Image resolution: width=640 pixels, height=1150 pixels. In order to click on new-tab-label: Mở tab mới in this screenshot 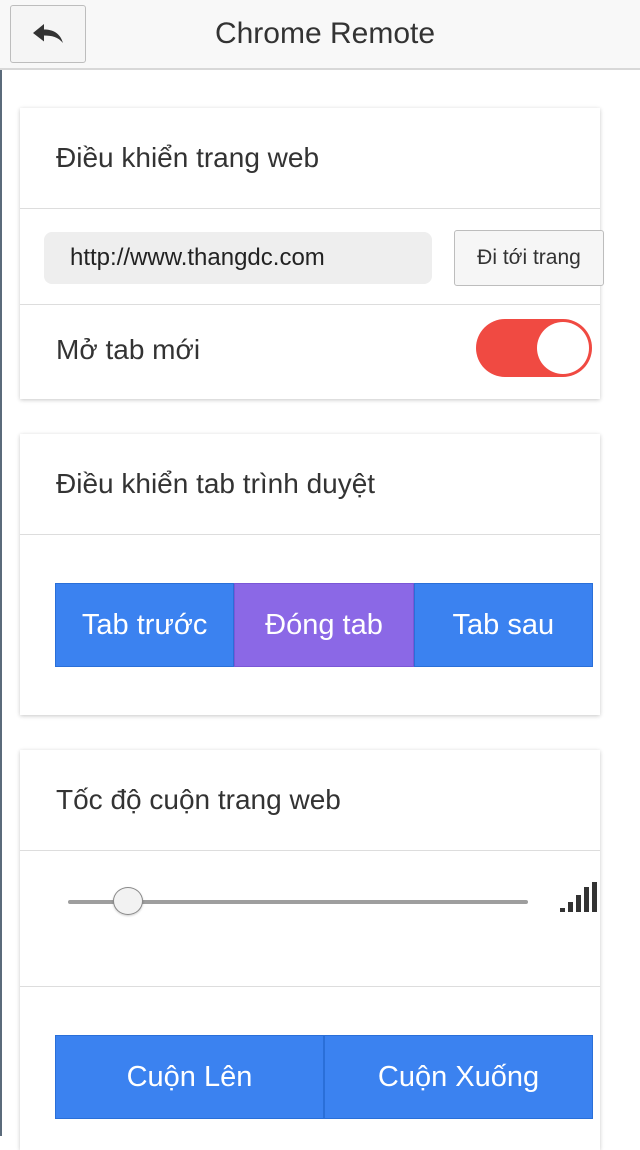, I will do `click(128, 349)`.